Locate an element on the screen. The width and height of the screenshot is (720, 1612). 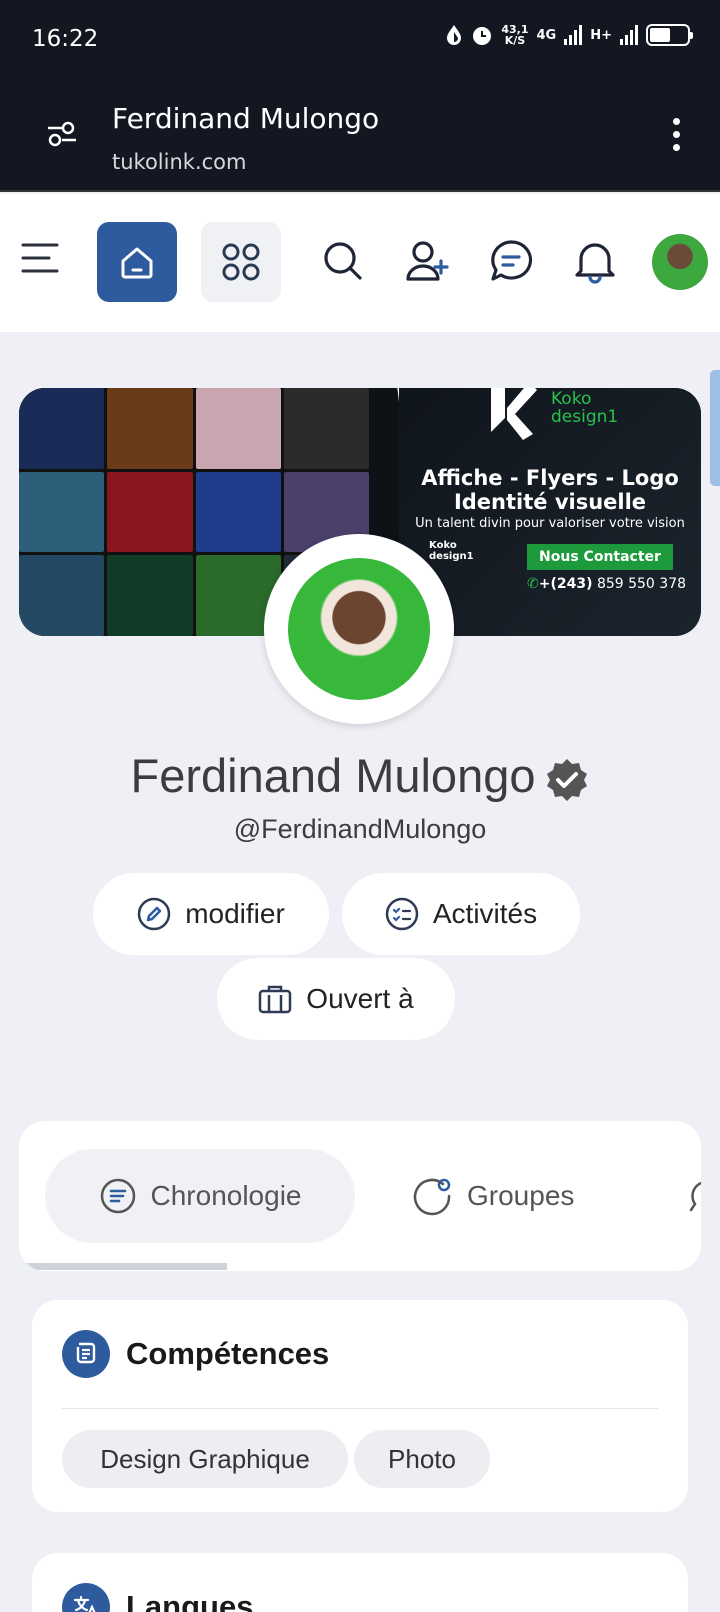
page-url: tukolink.com is located at coordinates (179, 162).